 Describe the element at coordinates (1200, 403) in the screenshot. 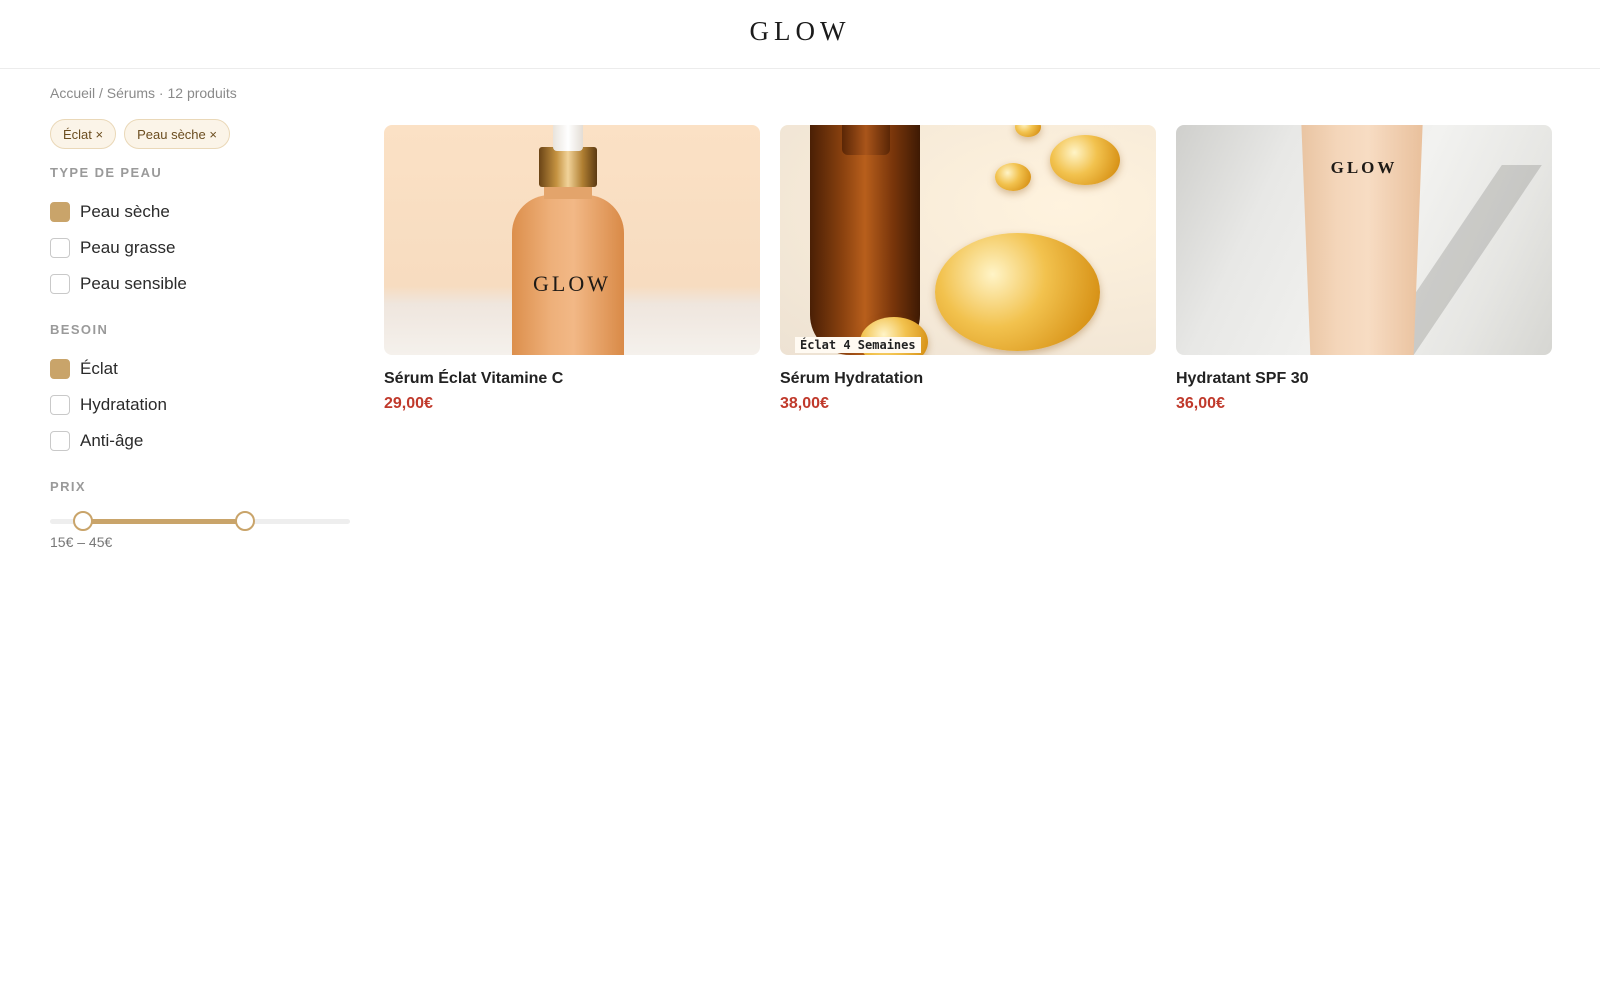

I see `product-price: 36,00€` at that location.